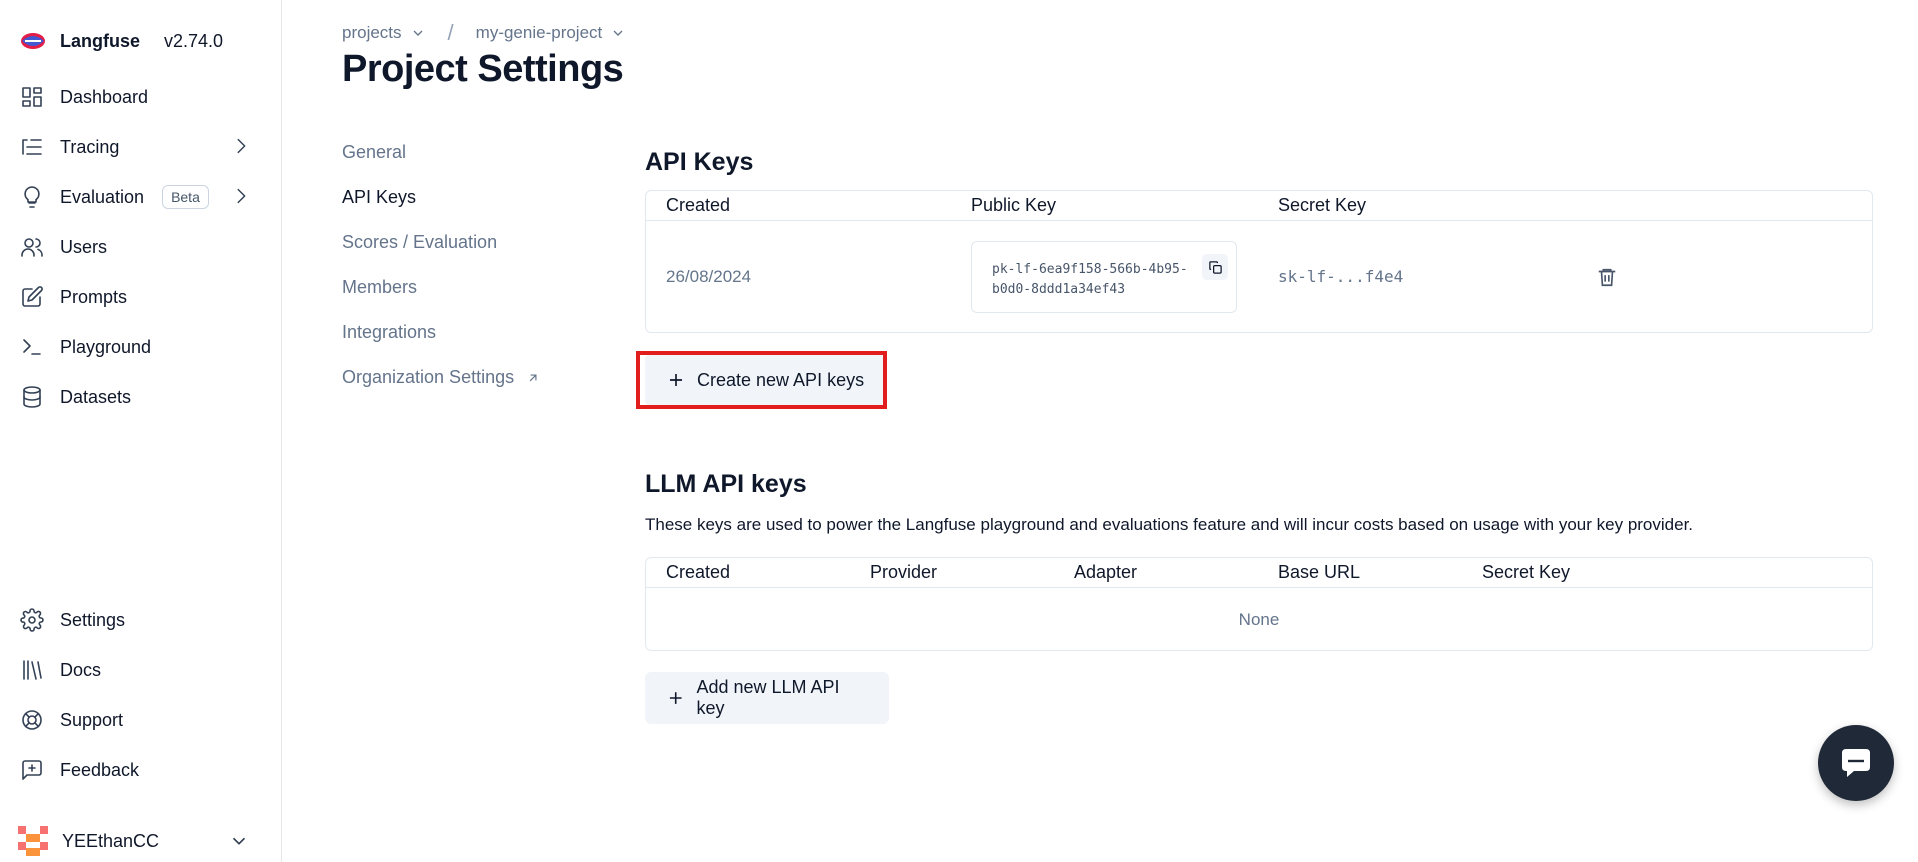 This screenshot has width=1918, height=862. I want to click on breadcrumb: projects / my-genie-project, so click(484, 33).